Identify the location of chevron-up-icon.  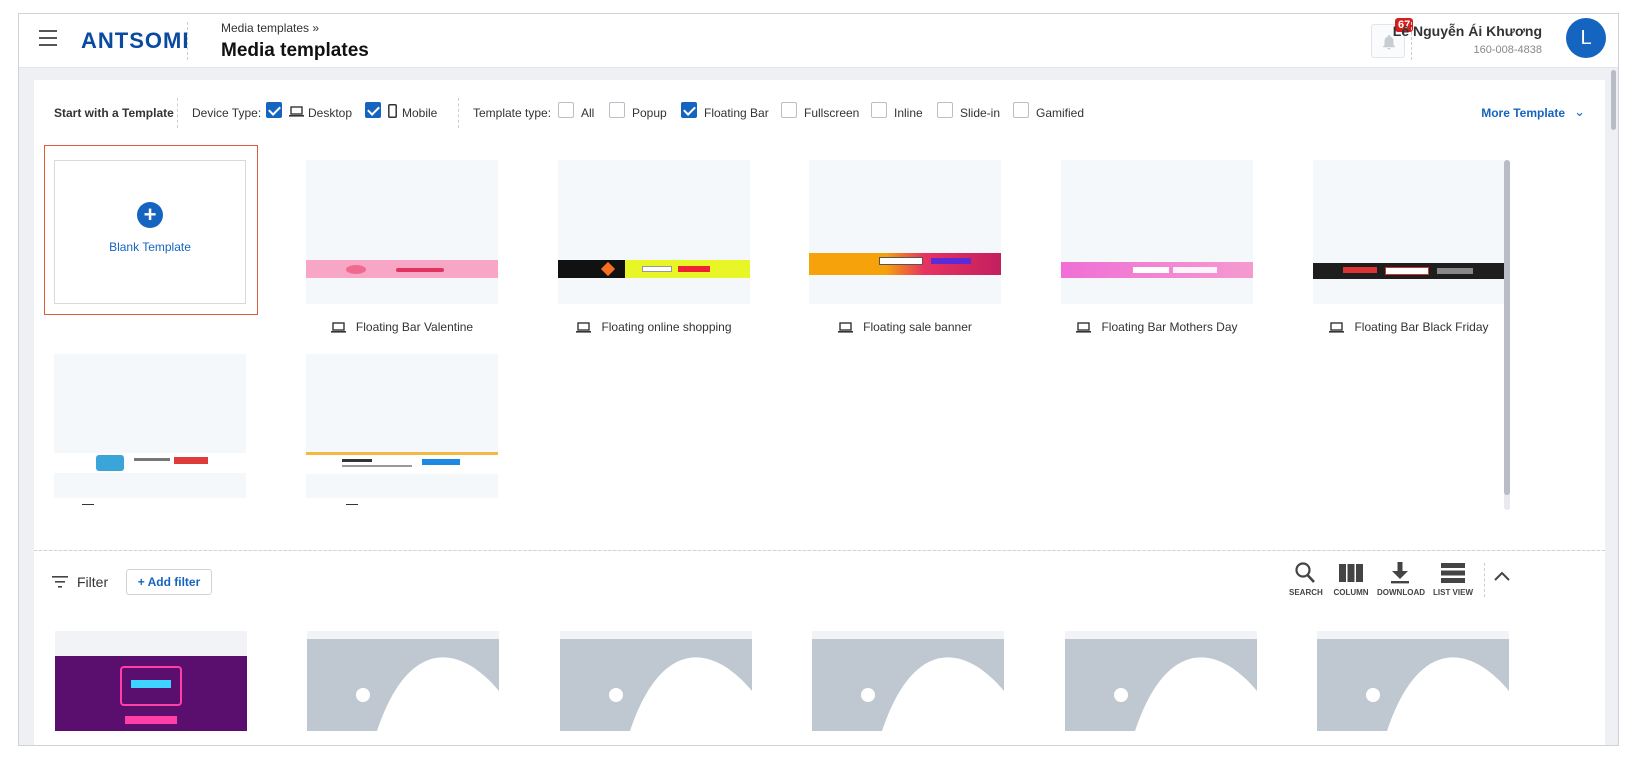
(1502, 576).